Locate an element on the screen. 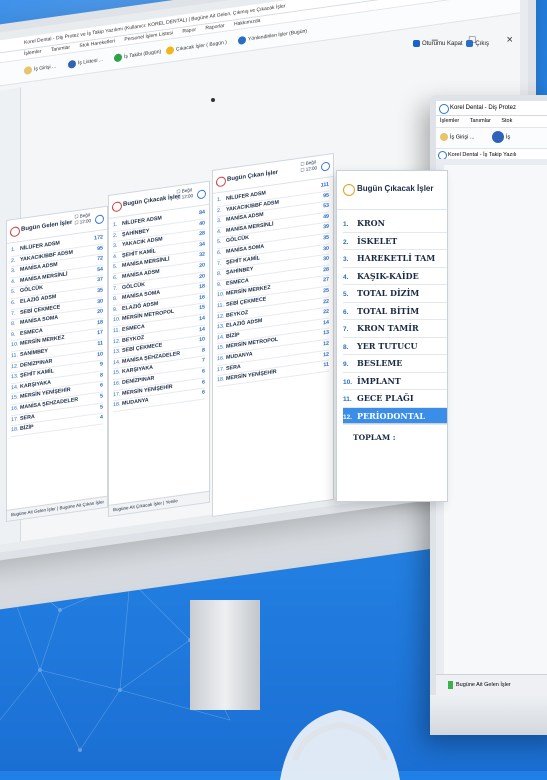 This screenshot has height=780, width=547. total-label: TOPLAM : is located at coordinates (374, 437).